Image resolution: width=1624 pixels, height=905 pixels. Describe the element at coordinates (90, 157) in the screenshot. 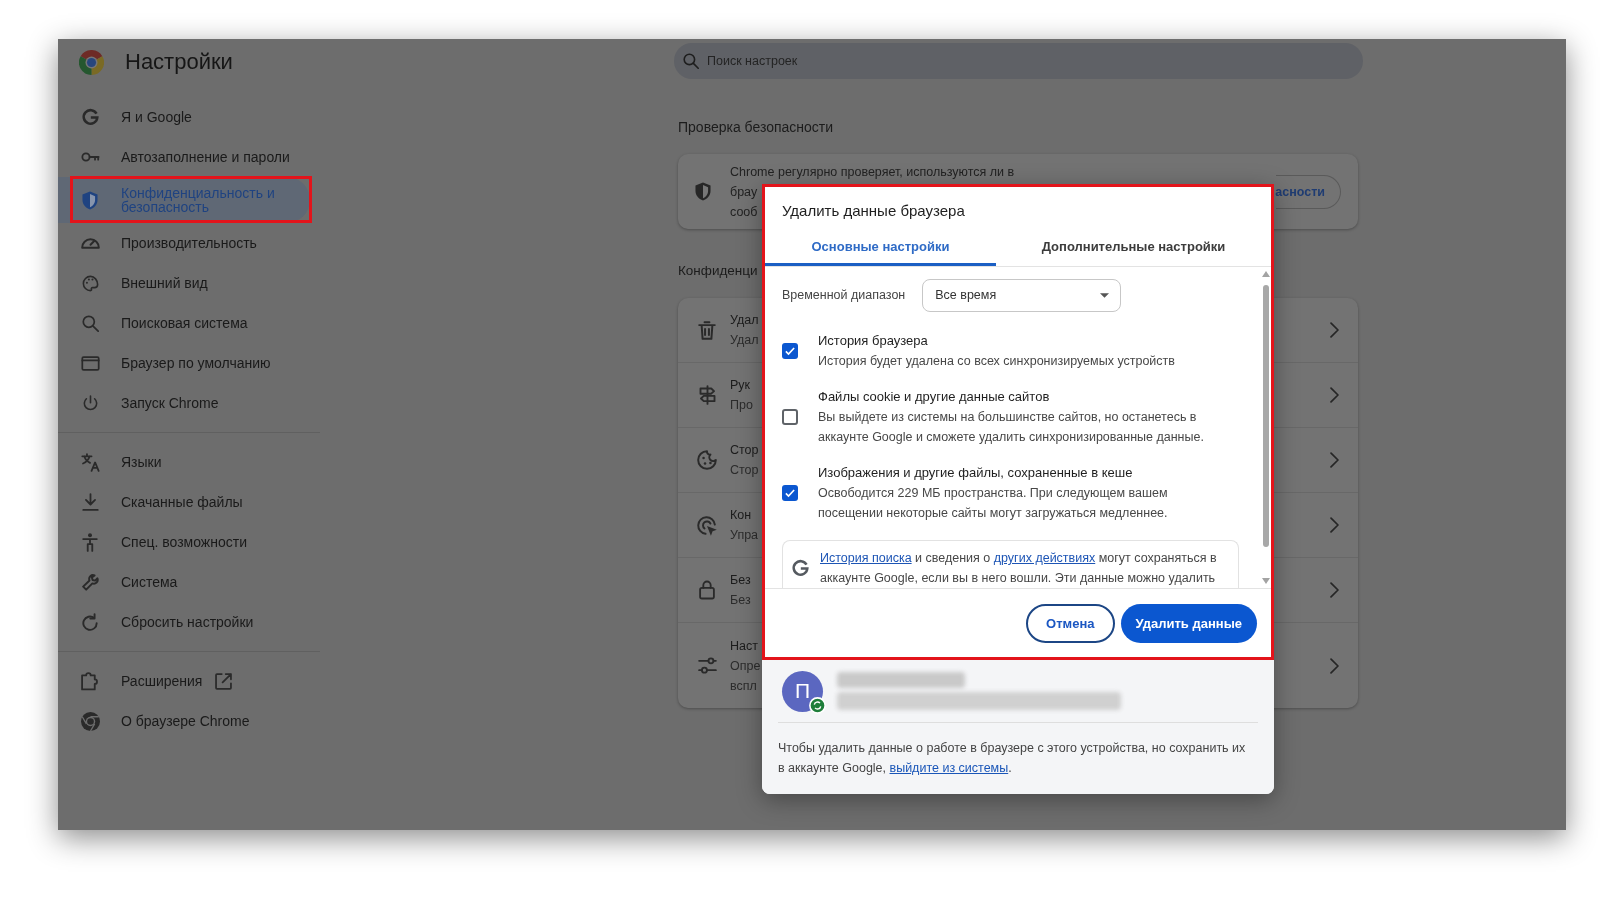

I see `key-icon` at that location.